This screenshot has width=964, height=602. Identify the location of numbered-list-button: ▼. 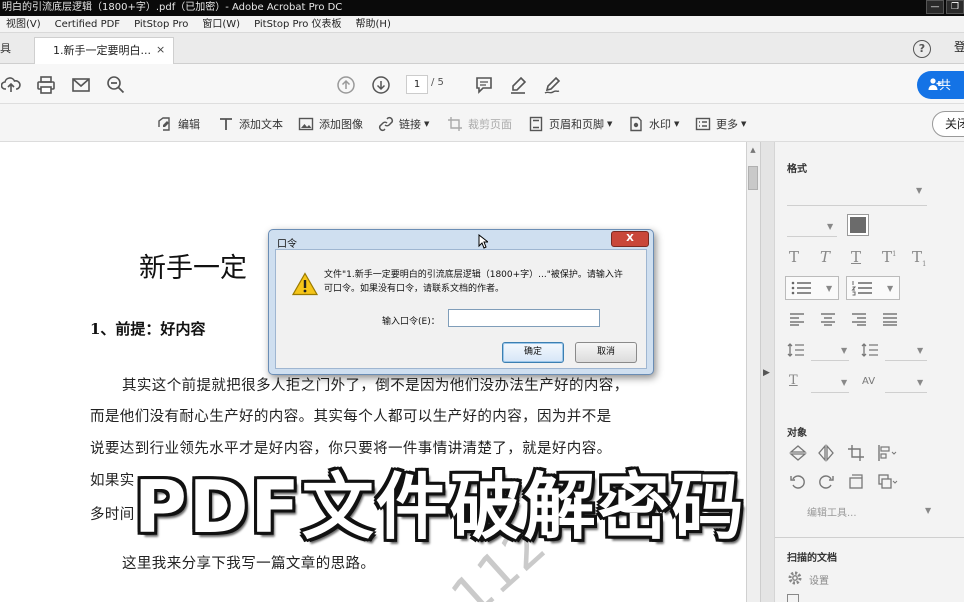
(873, 288).